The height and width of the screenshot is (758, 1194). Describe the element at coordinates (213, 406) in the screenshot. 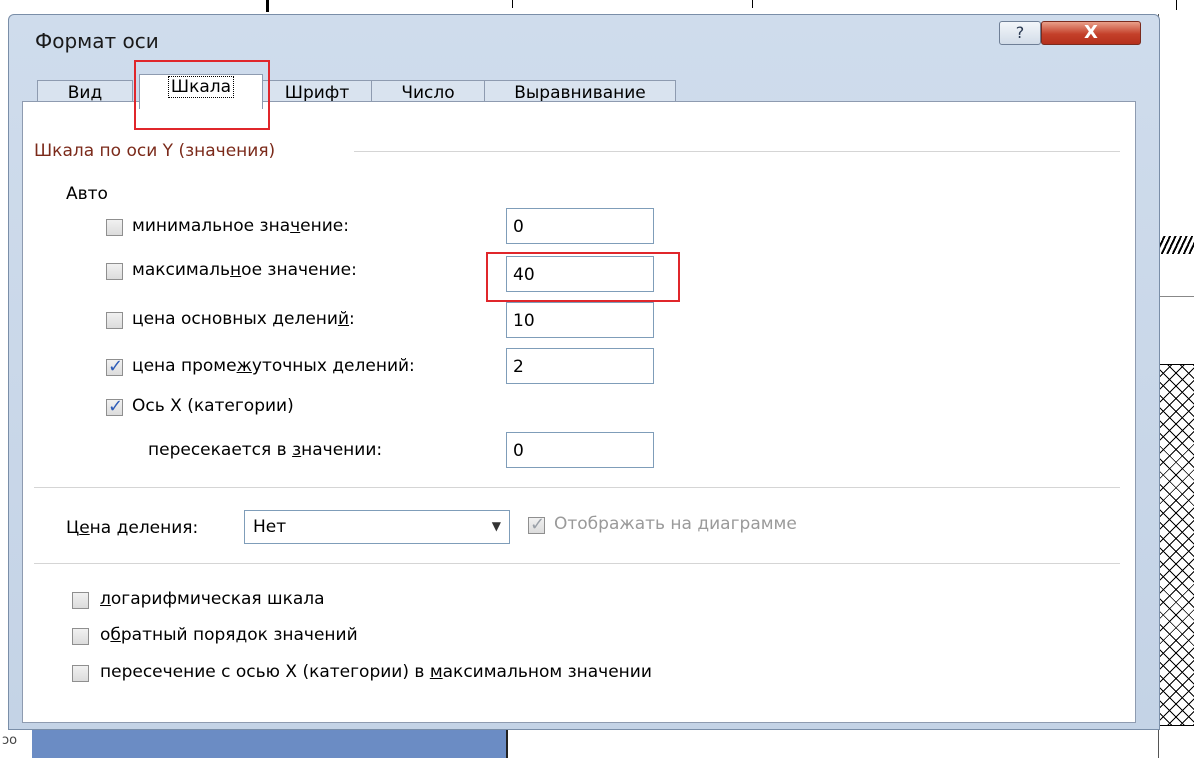

I see `x-axis-label: Ось X (категории)` at that location.